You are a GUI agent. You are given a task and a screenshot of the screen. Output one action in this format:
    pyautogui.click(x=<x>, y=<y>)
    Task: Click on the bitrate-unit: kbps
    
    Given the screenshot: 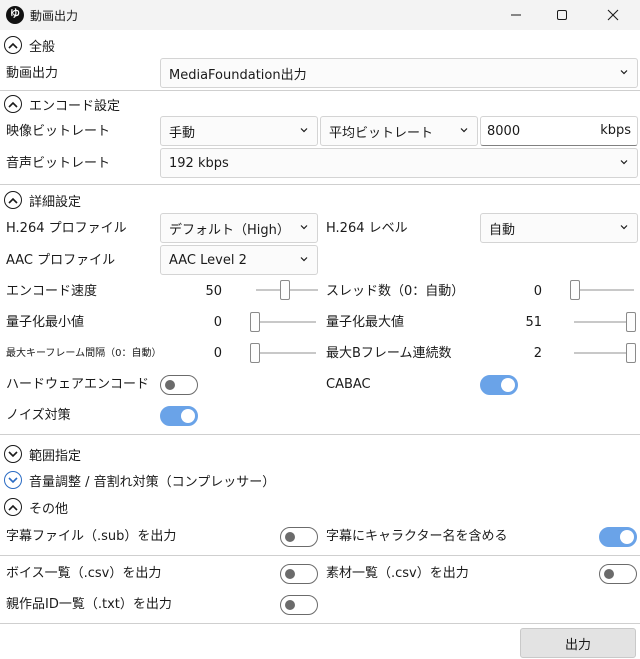 What is the action you would take?
    pyautogui.click(x=615, y=130)
    